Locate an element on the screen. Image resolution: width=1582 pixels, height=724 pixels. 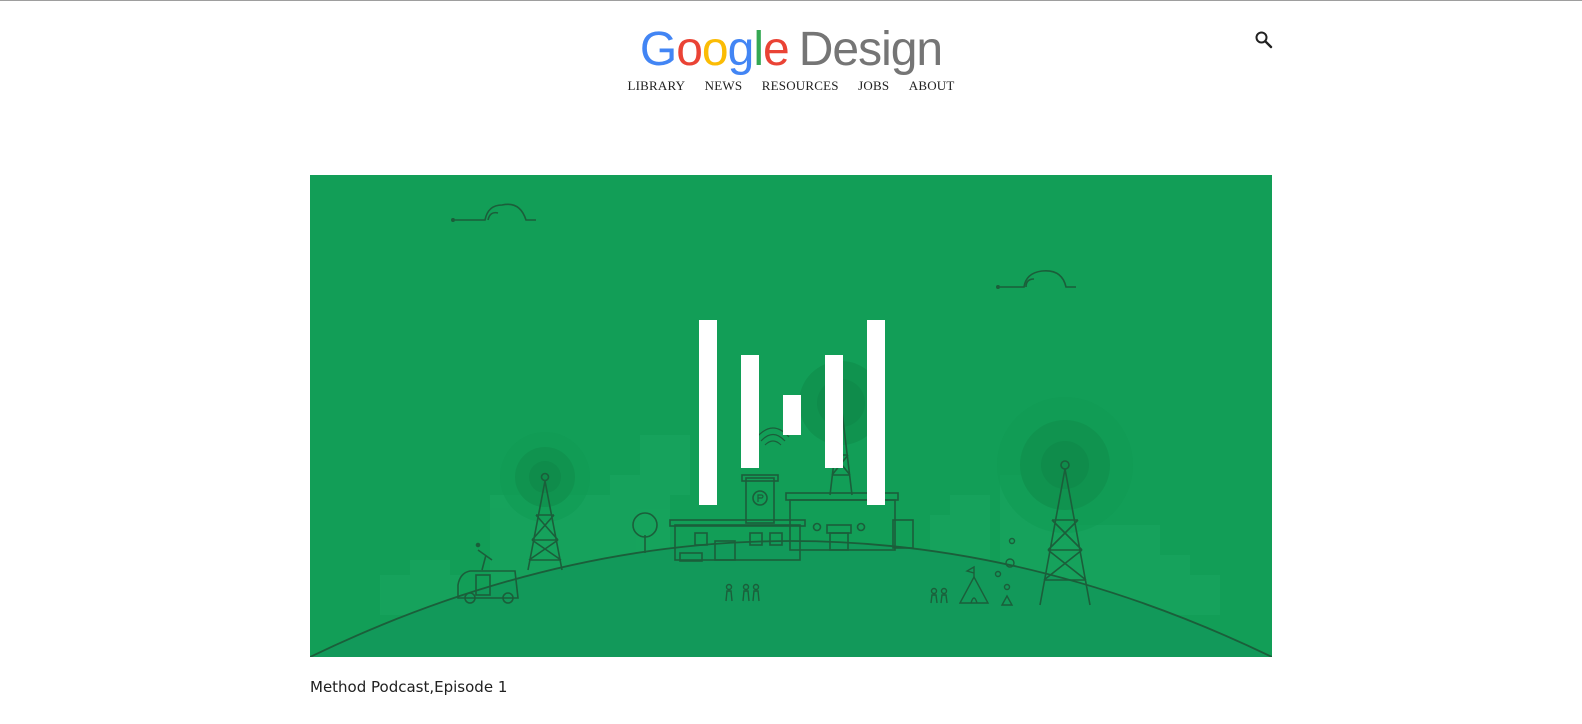
nav-item-news: NEWS is located at coordinates (724, 86).